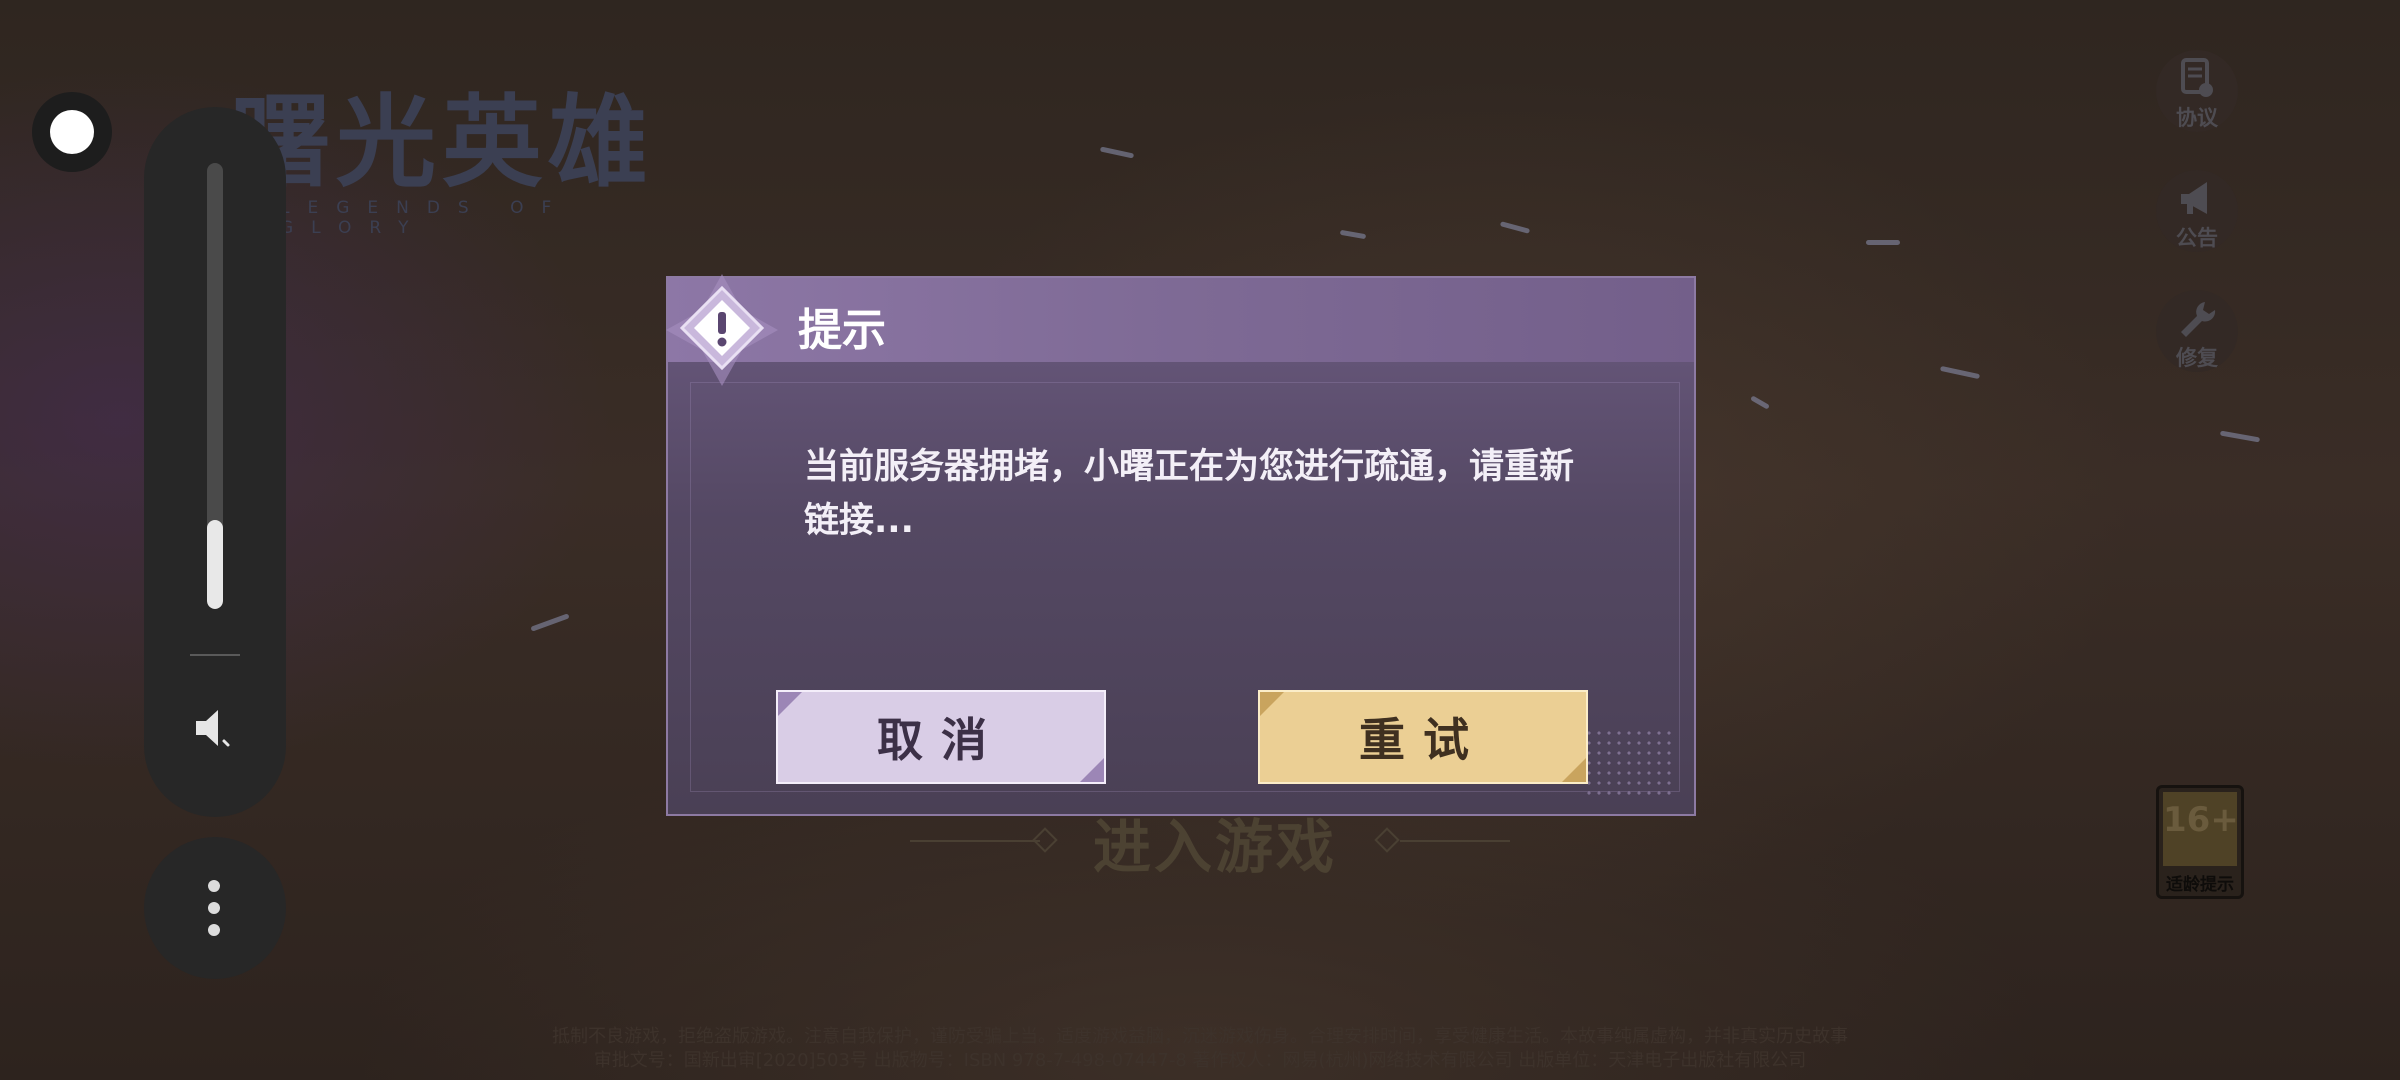 This screenshot has width=2400, height=1080. I want to click on cancel-button-label: 取消, so click(941, 740).